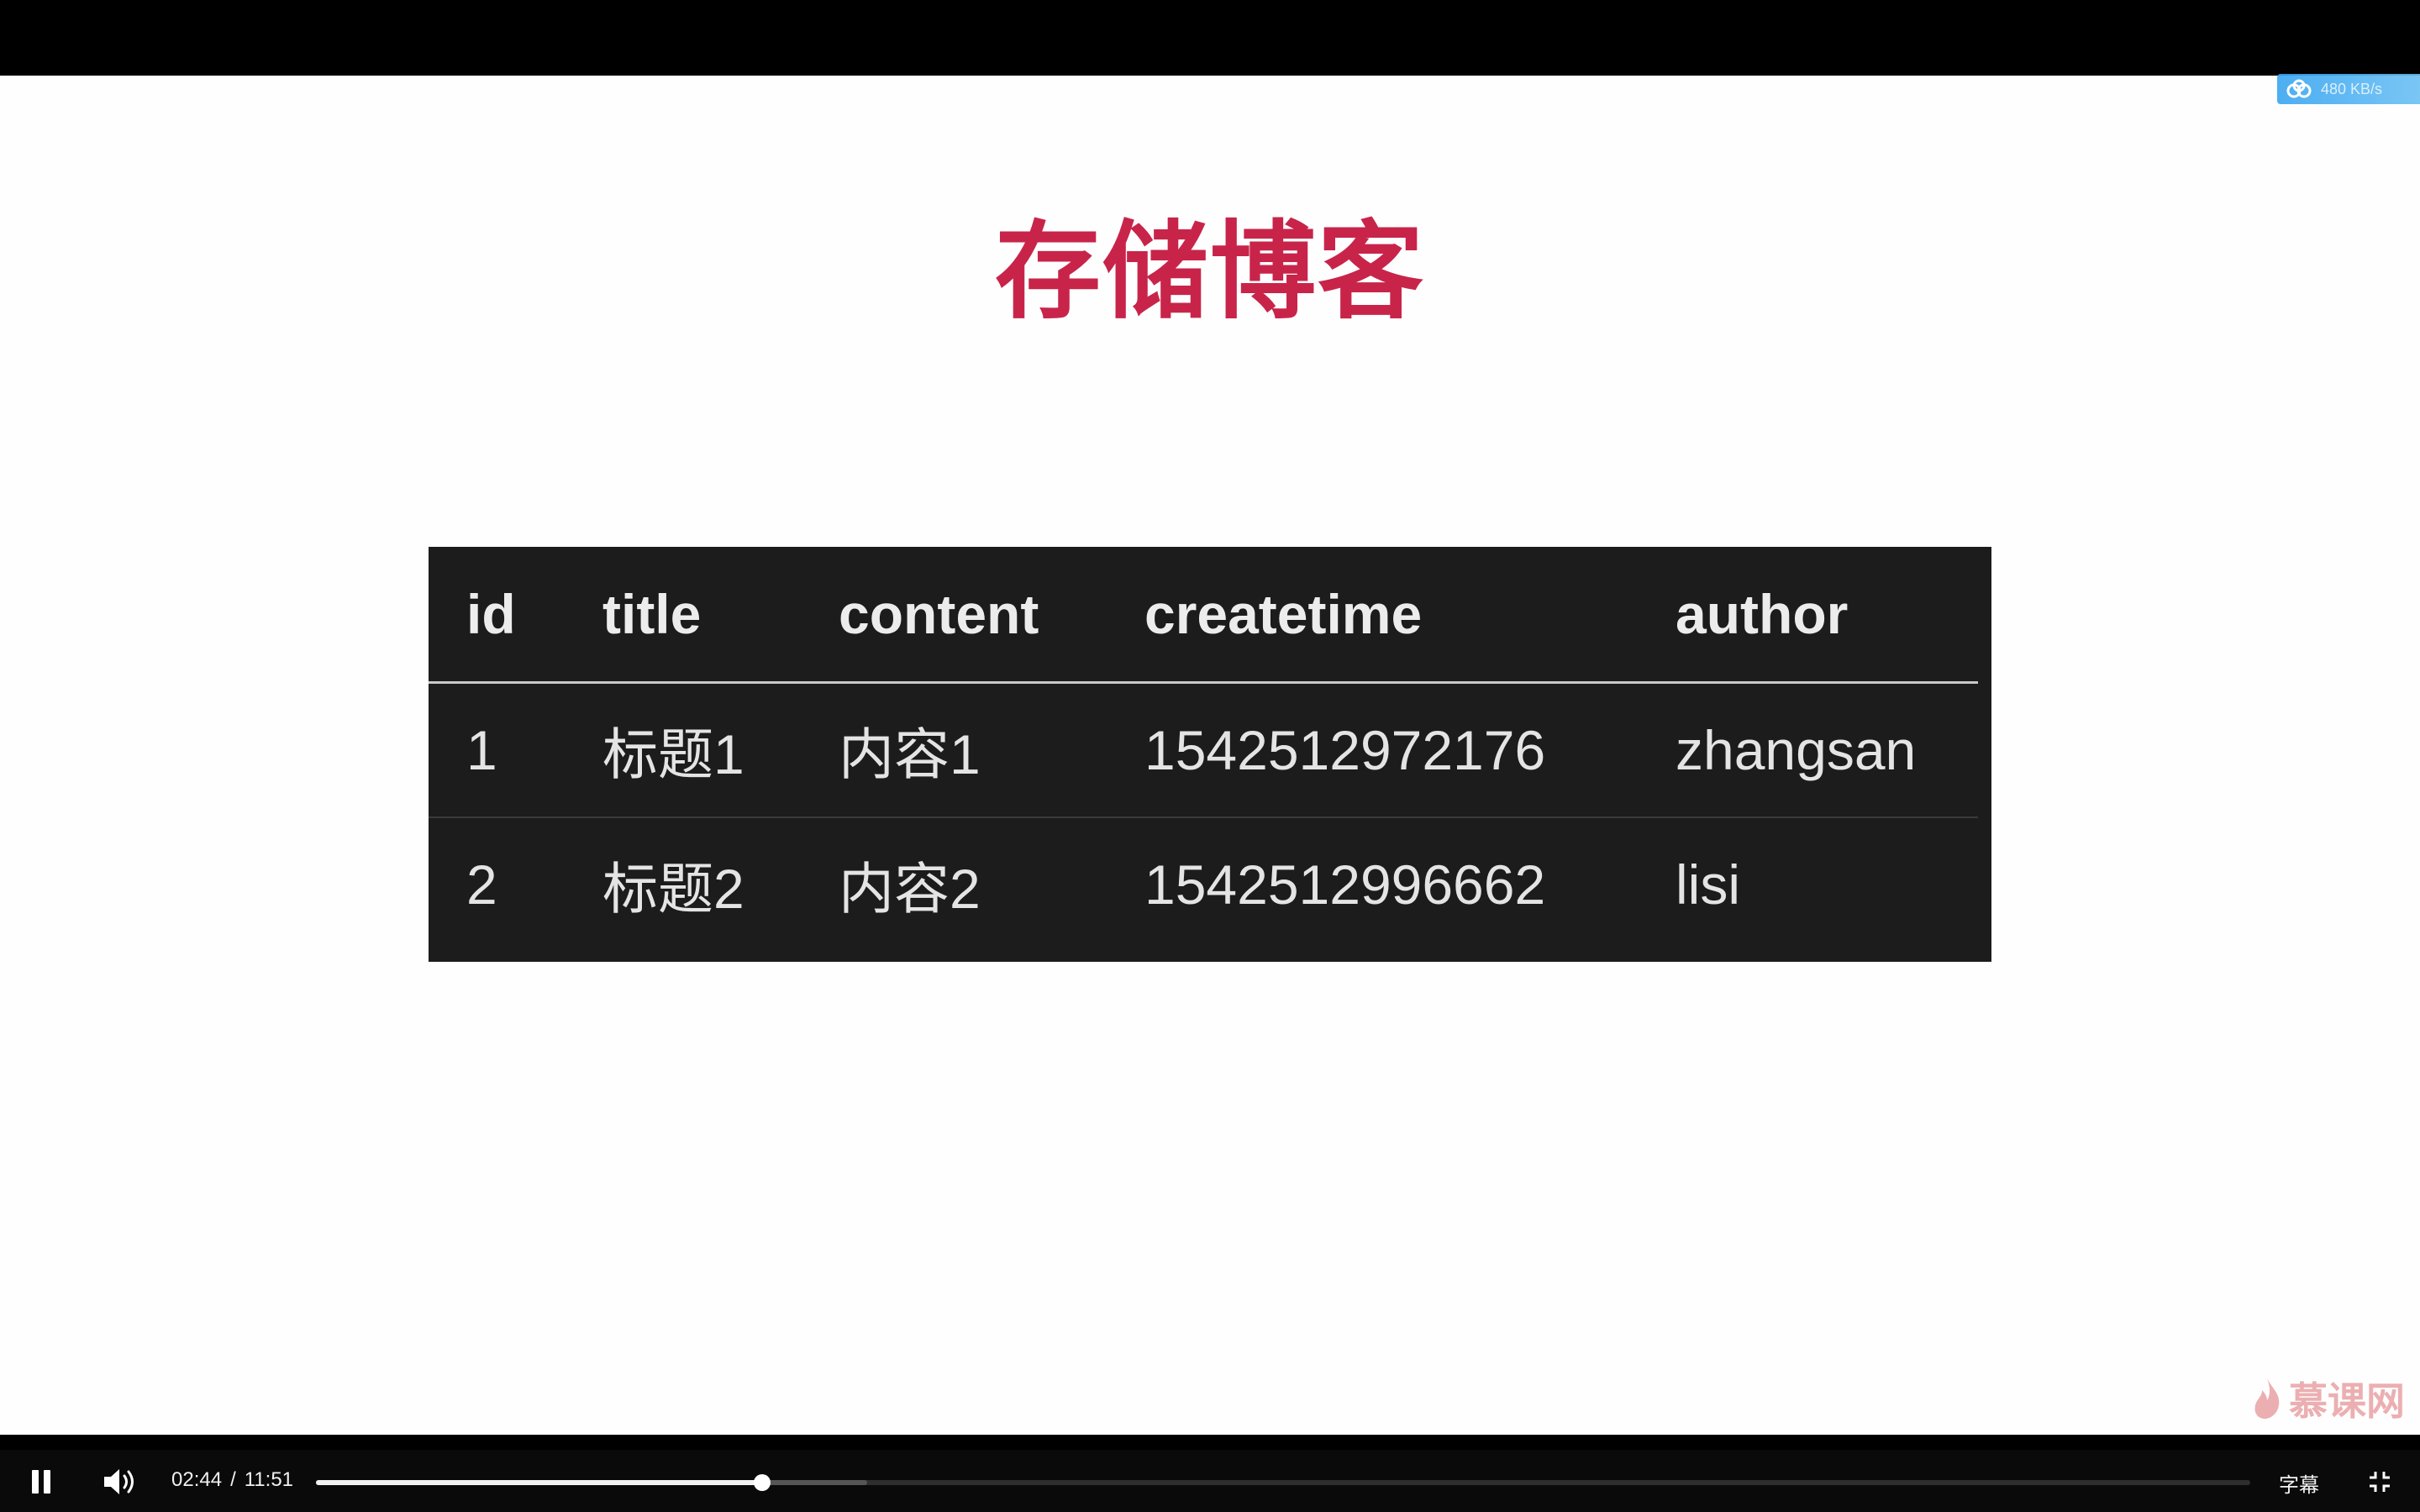 The image size is (2420, 1512). What do you see at coordinates (910, 754) in the screenshot?
I see `cell-content: 内容1` at bounding box center [910, 754].